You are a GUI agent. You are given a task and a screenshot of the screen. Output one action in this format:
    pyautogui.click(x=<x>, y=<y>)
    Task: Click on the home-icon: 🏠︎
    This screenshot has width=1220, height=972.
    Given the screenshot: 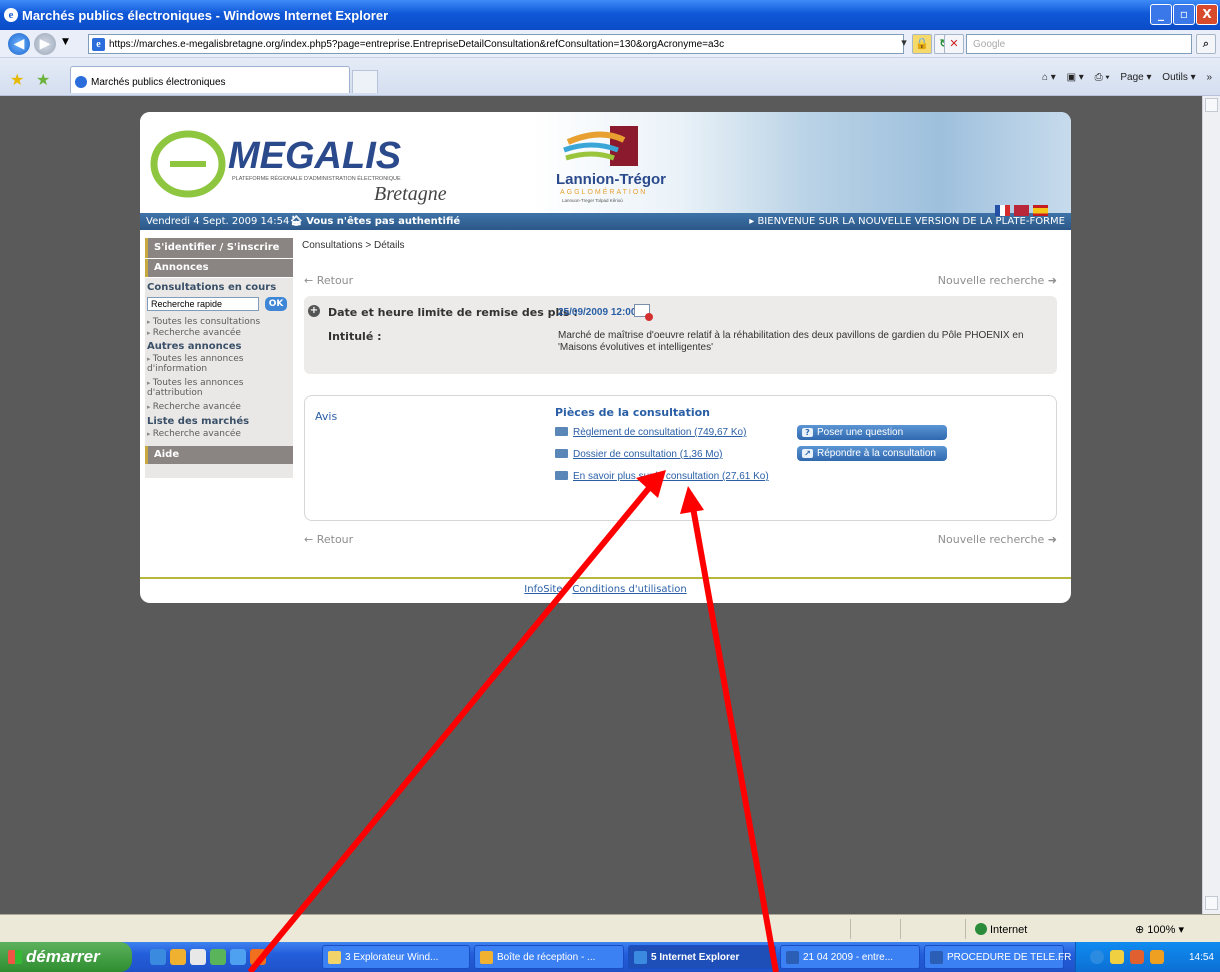 What is the action you would take?
    pyautogui.click(x=298, y=221)
    